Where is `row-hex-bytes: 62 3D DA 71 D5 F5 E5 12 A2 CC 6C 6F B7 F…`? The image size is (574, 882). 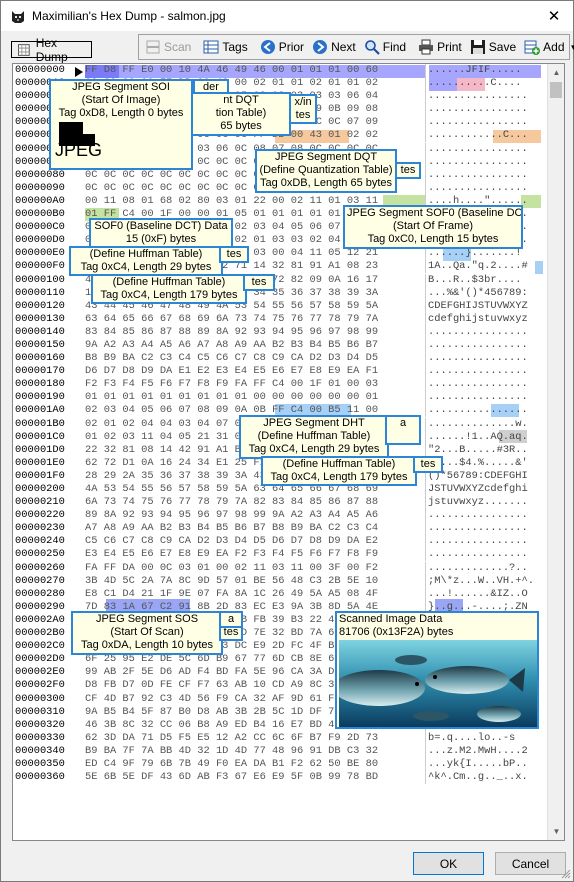
row-hex-bytes: 62 3D DA 71 D5 F5 E5 12 A2 CC 6C 6F B7 F… is located at coordinates (231, 738).